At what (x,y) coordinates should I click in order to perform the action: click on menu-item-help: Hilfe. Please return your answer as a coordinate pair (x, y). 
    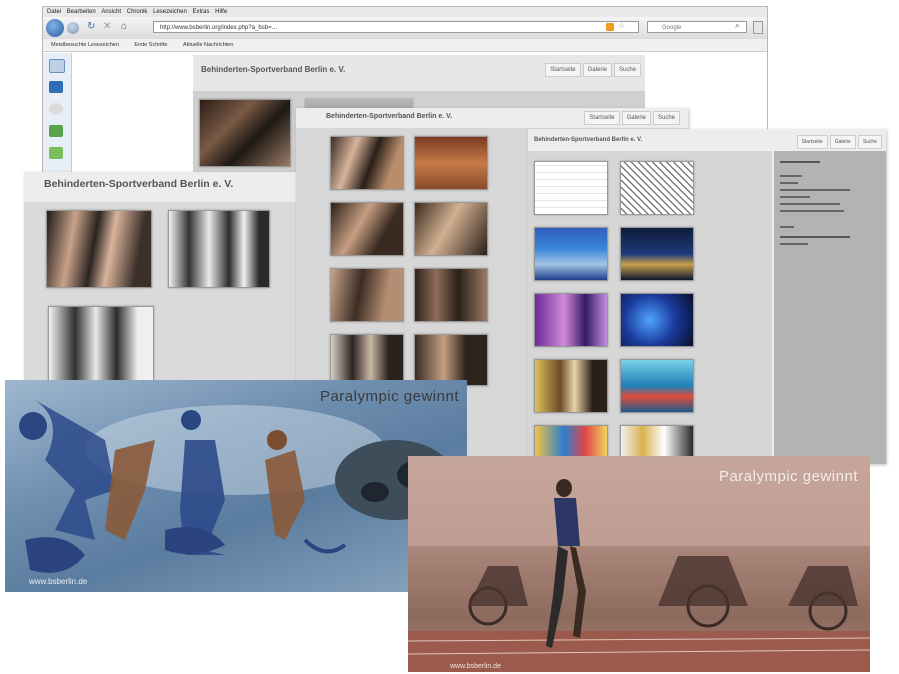
    Looking at the image, I should click on (221, 12).